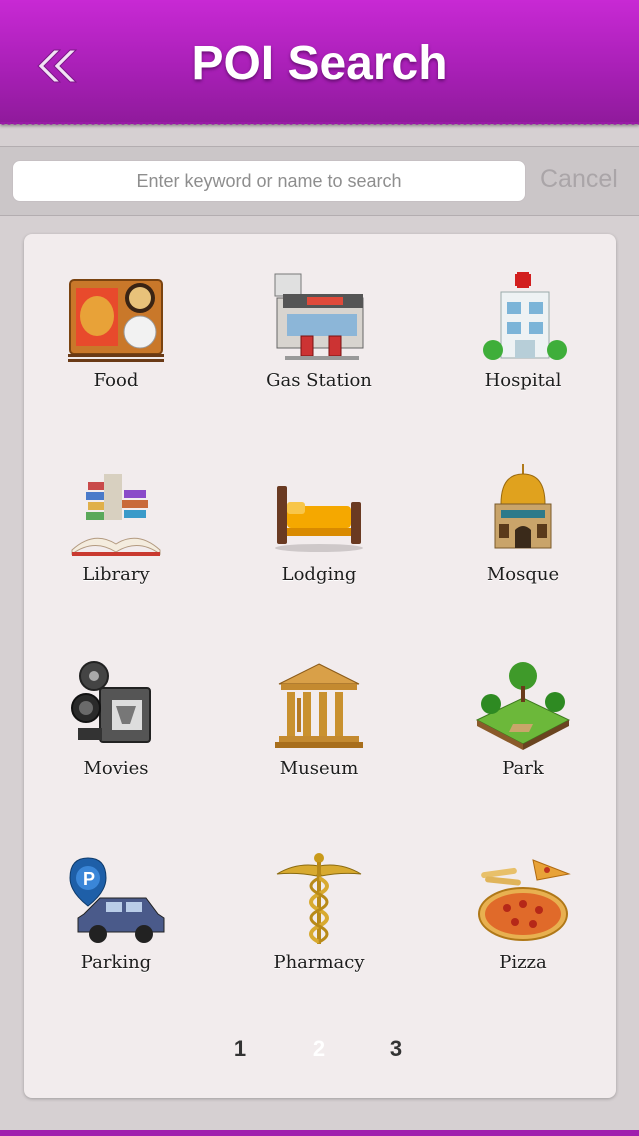  I want to click on pagination: 1 2 3, so click(319, 1051).